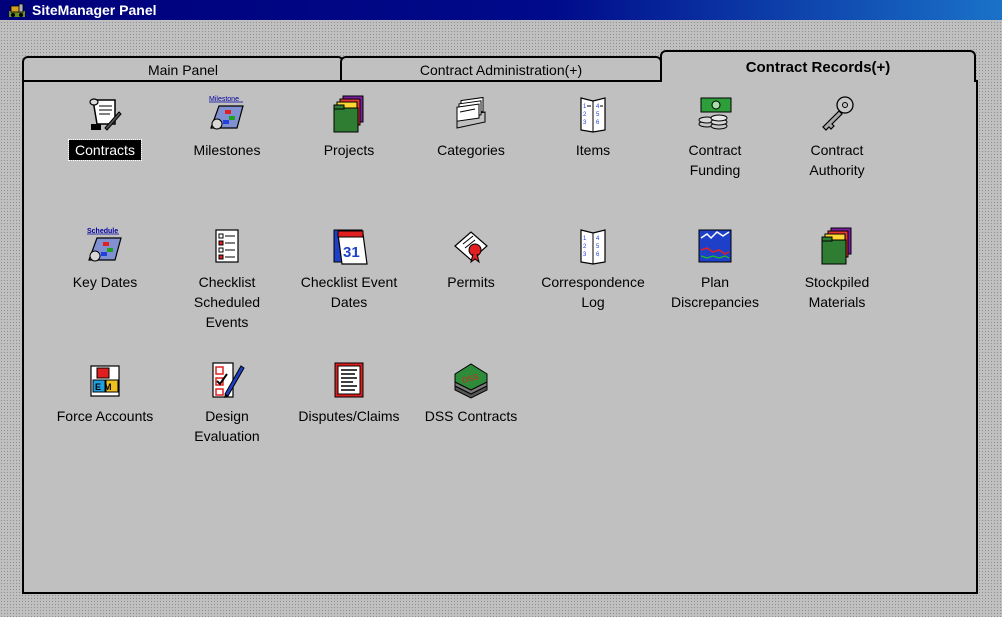  Describe the element at coordinates (227, 403) in the screenshot. I see `item-design-evaluation: Design Evaluation` at that location.